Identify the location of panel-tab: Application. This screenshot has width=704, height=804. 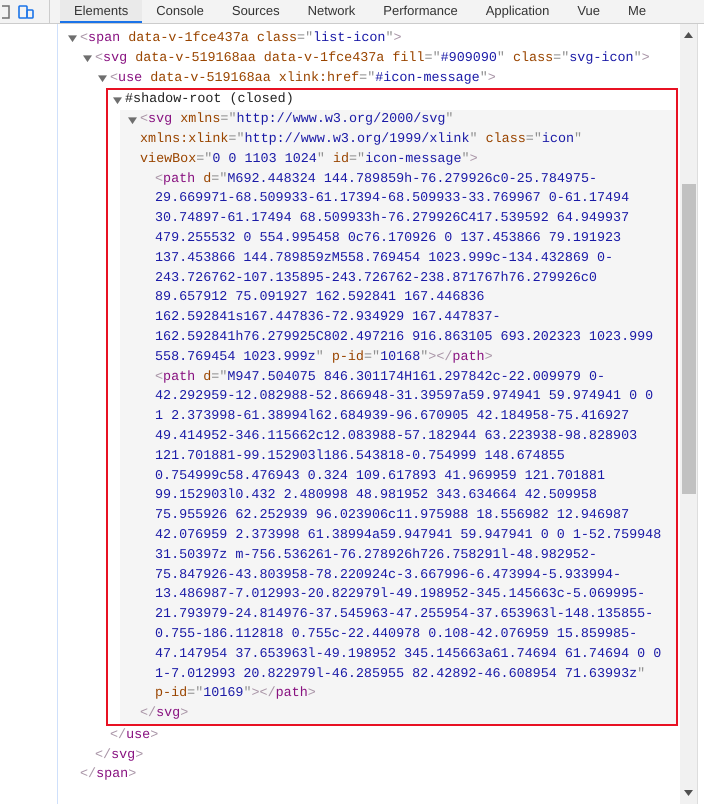
(518, 11).